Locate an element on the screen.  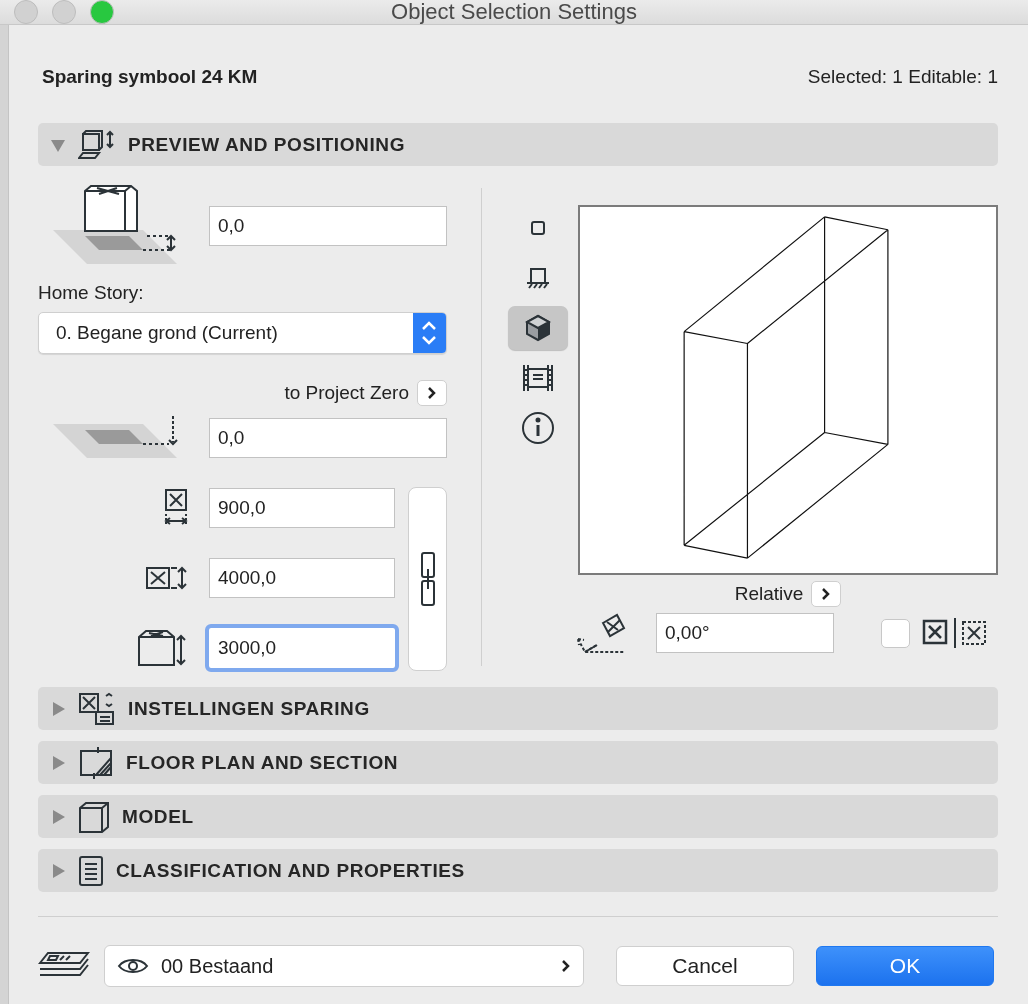
elevation-field: 0,0 is located at coordinates (328, 226).